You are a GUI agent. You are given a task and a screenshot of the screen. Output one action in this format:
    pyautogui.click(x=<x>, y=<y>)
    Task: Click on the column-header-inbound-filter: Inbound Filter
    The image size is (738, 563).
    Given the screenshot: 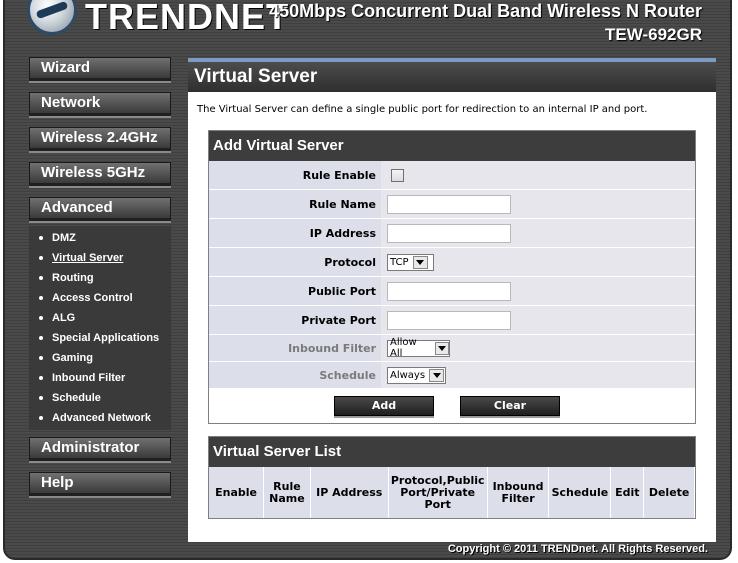 What is the action you would take?
    pyautogui.click(x=518, y=492)
    